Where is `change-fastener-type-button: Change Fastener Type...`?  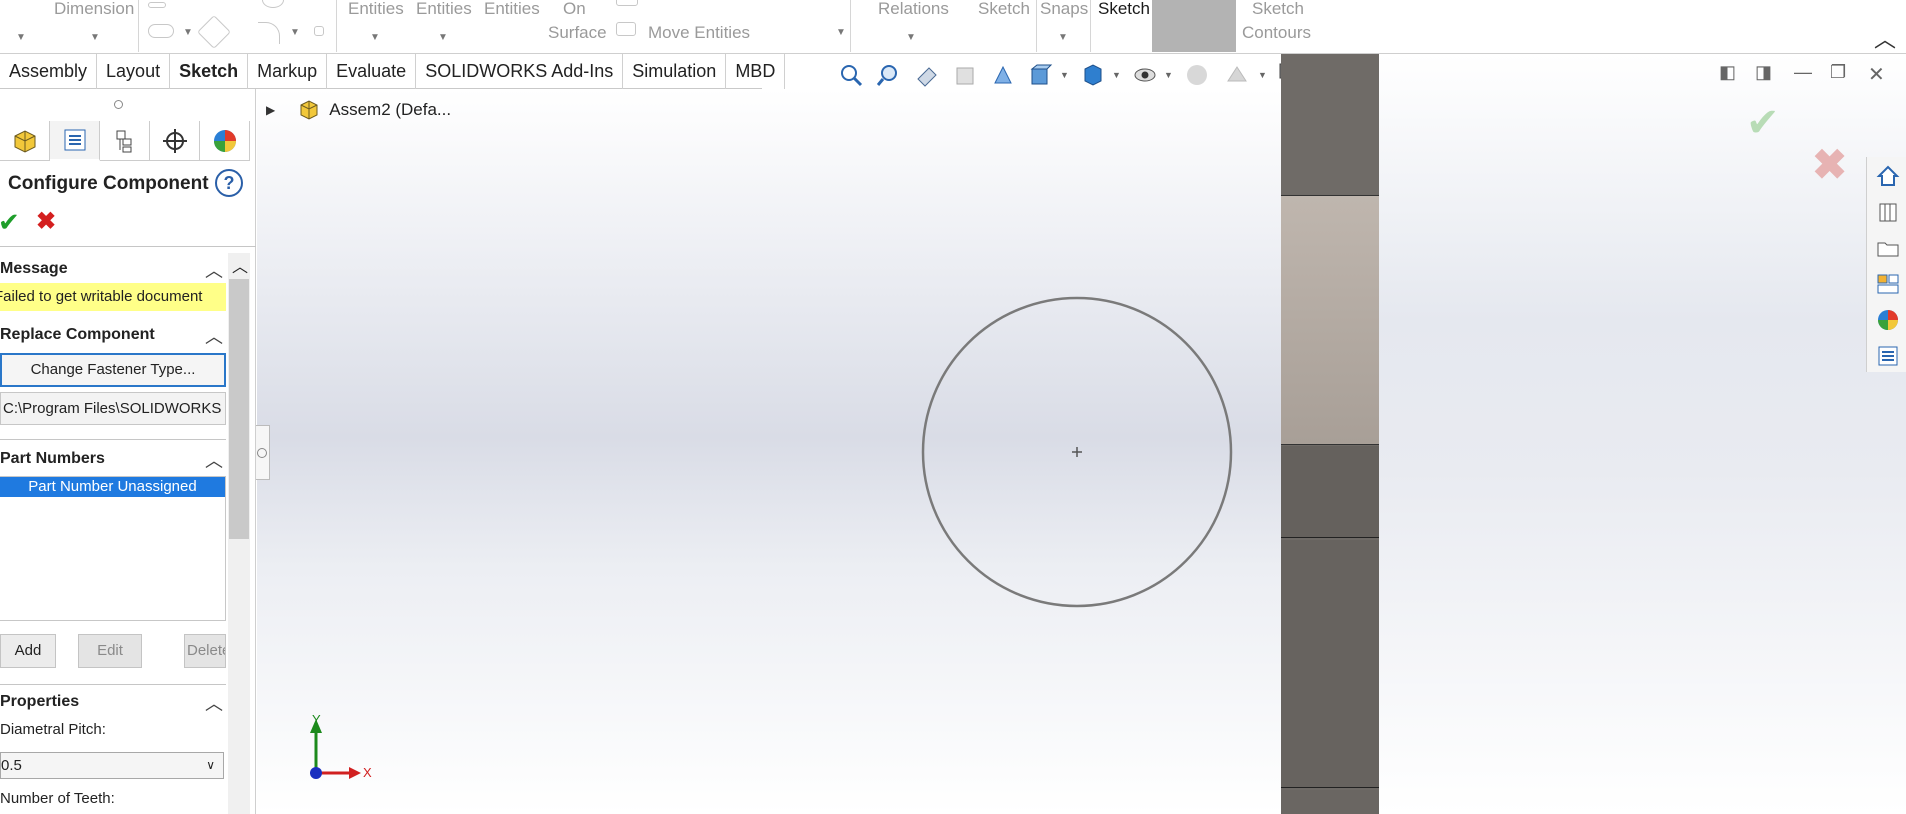 change-fastener-type-button: Change Fastener Type... is located at coordinates (113, 370).